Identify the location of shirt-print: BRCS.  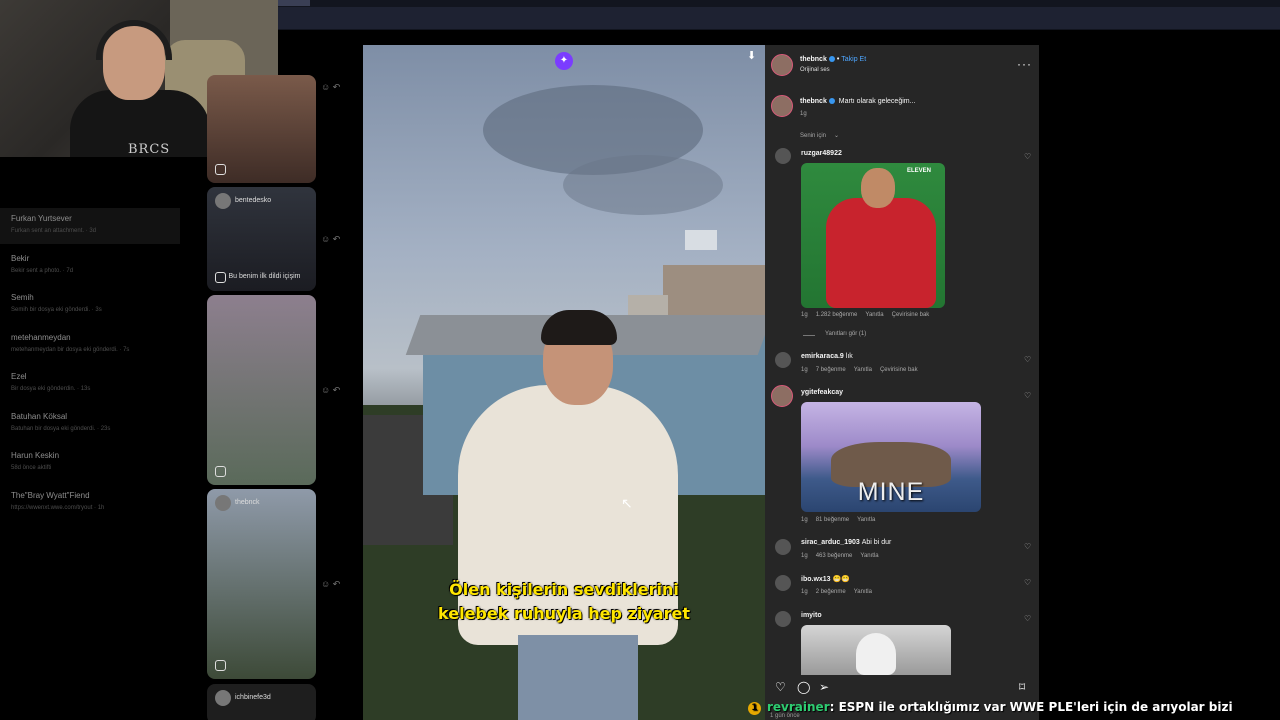
(149, 149).